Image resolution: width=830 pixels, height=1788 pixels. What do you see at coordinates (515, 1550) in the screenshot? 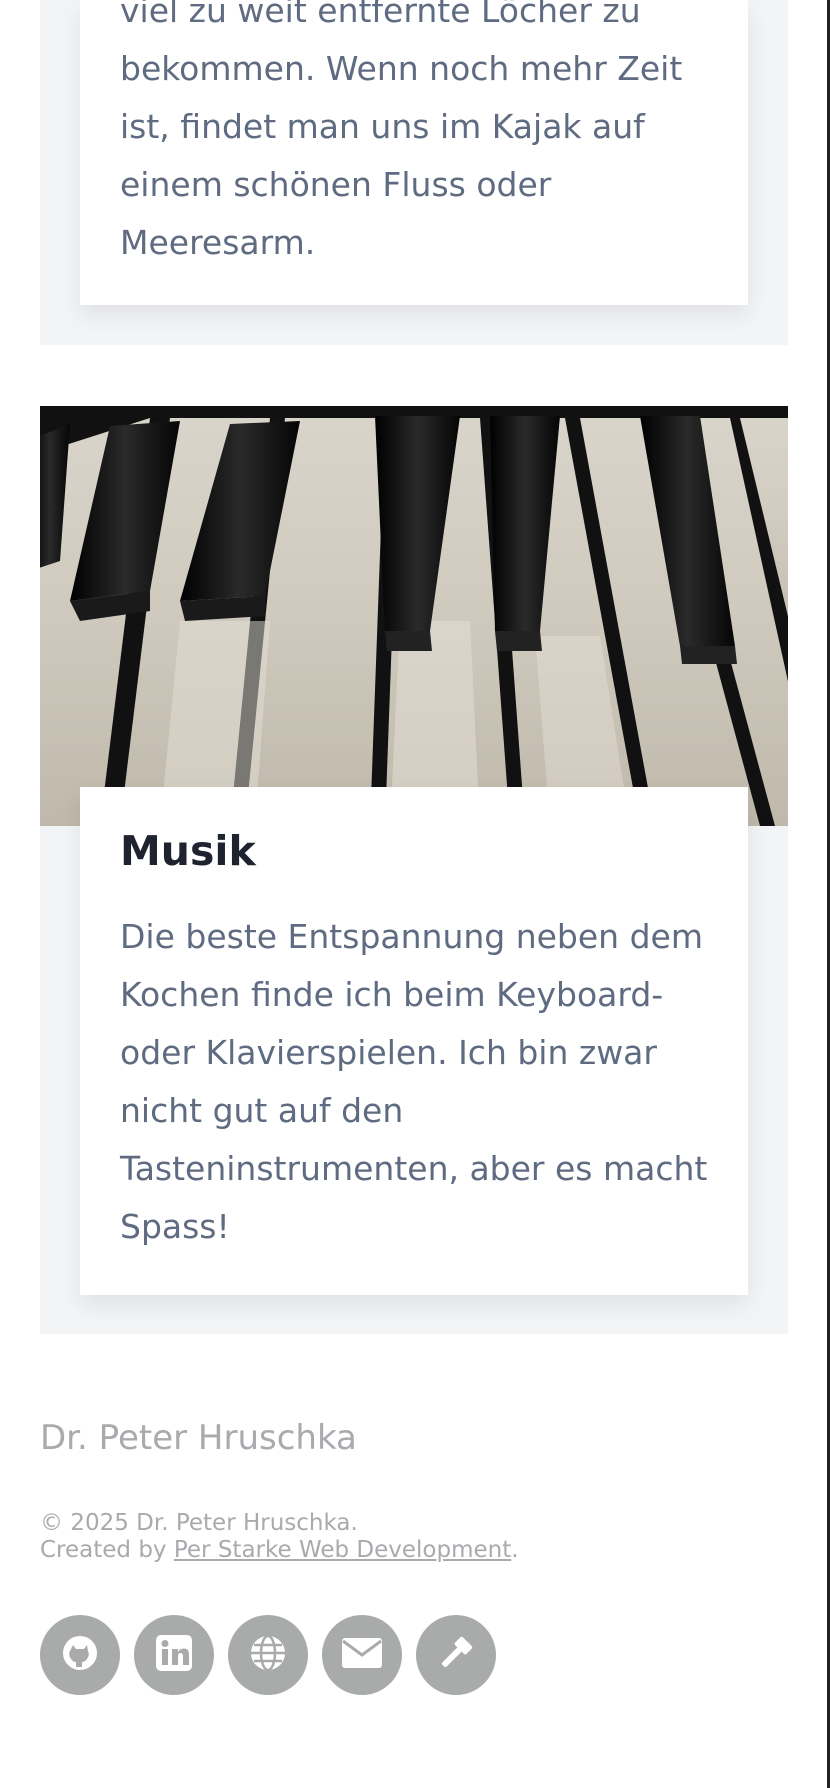
I see `created-by-suffix: .` at bounding box center [515, 1550].